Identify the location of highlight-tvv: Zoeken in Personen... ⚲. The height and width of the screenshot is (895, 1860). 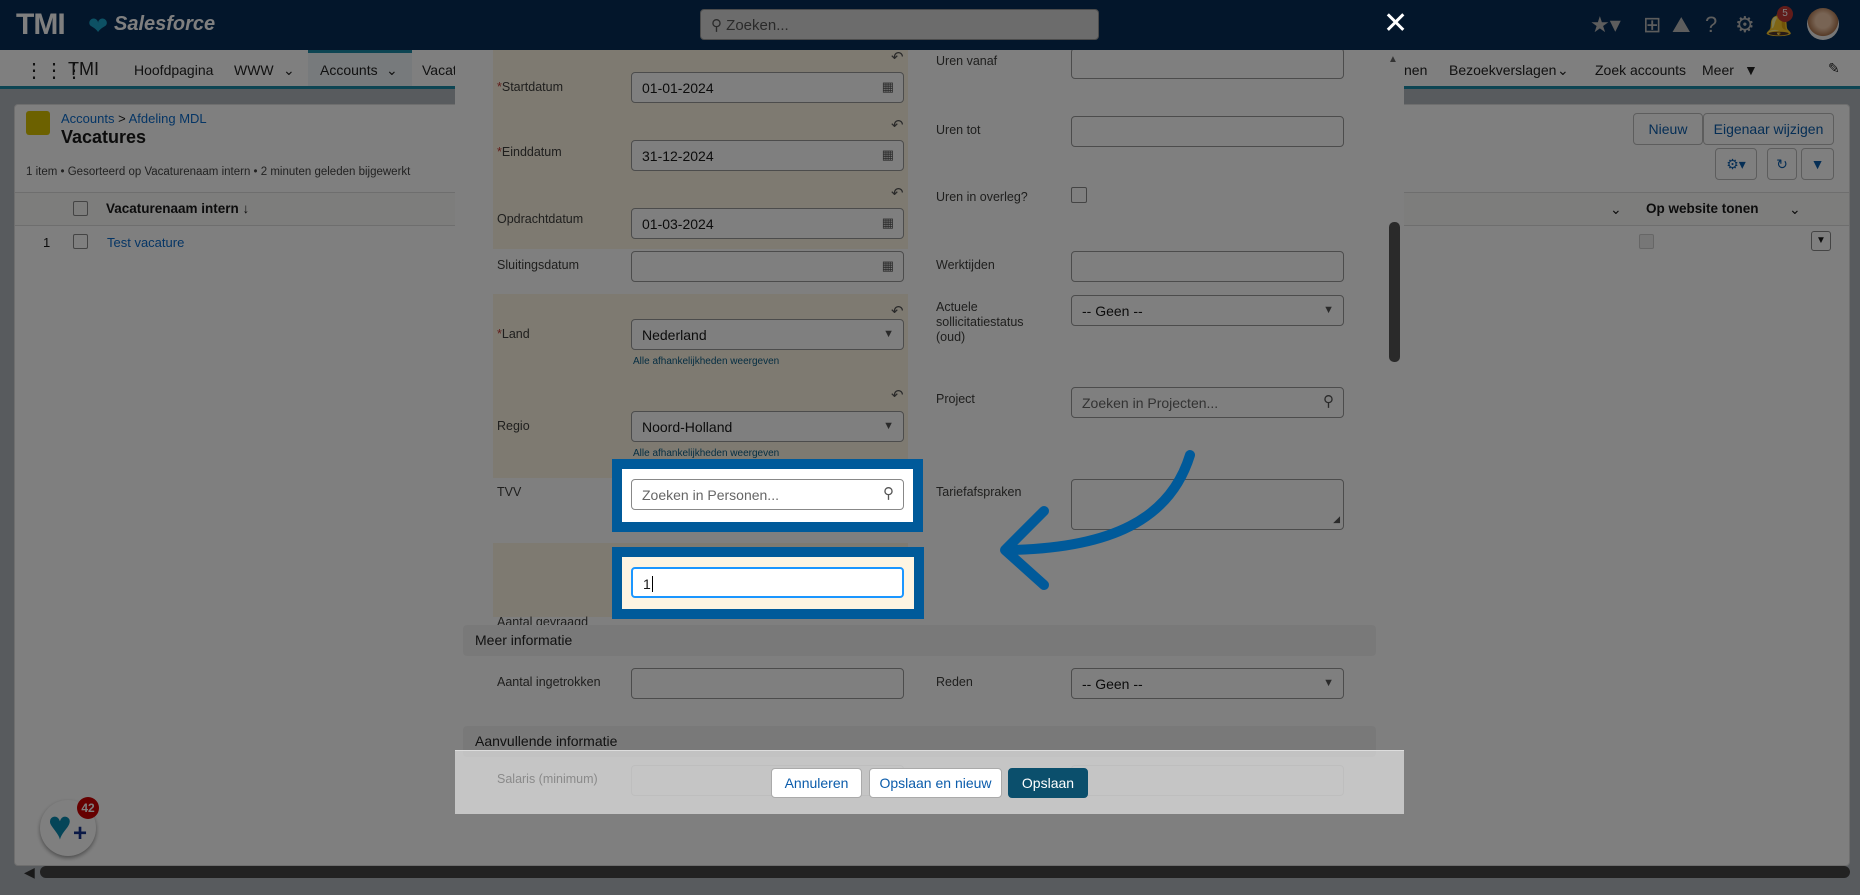
(767, 495).